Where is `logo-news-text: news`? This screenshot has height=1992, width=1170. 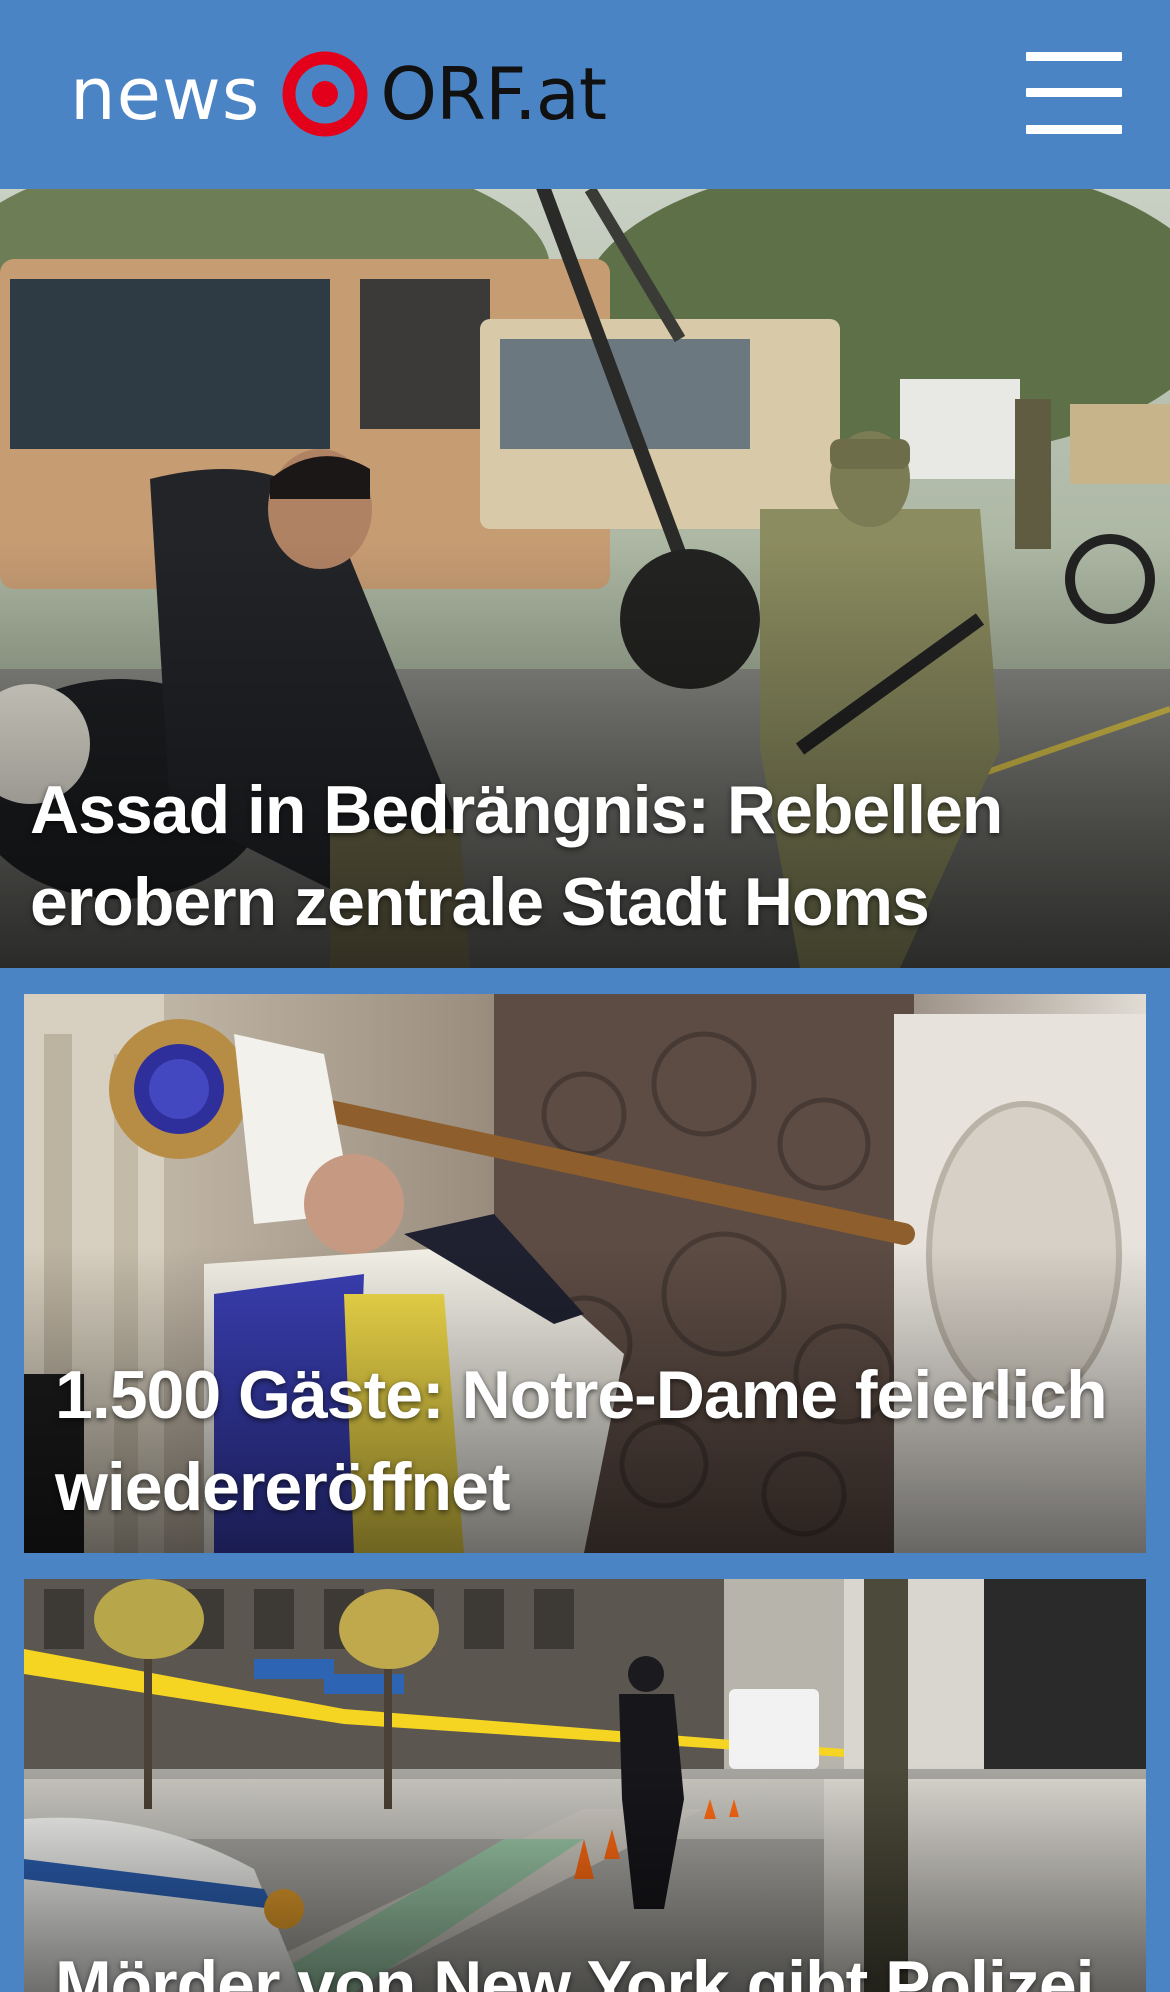 logo-news-text: news is located at coordinates (165, 94).